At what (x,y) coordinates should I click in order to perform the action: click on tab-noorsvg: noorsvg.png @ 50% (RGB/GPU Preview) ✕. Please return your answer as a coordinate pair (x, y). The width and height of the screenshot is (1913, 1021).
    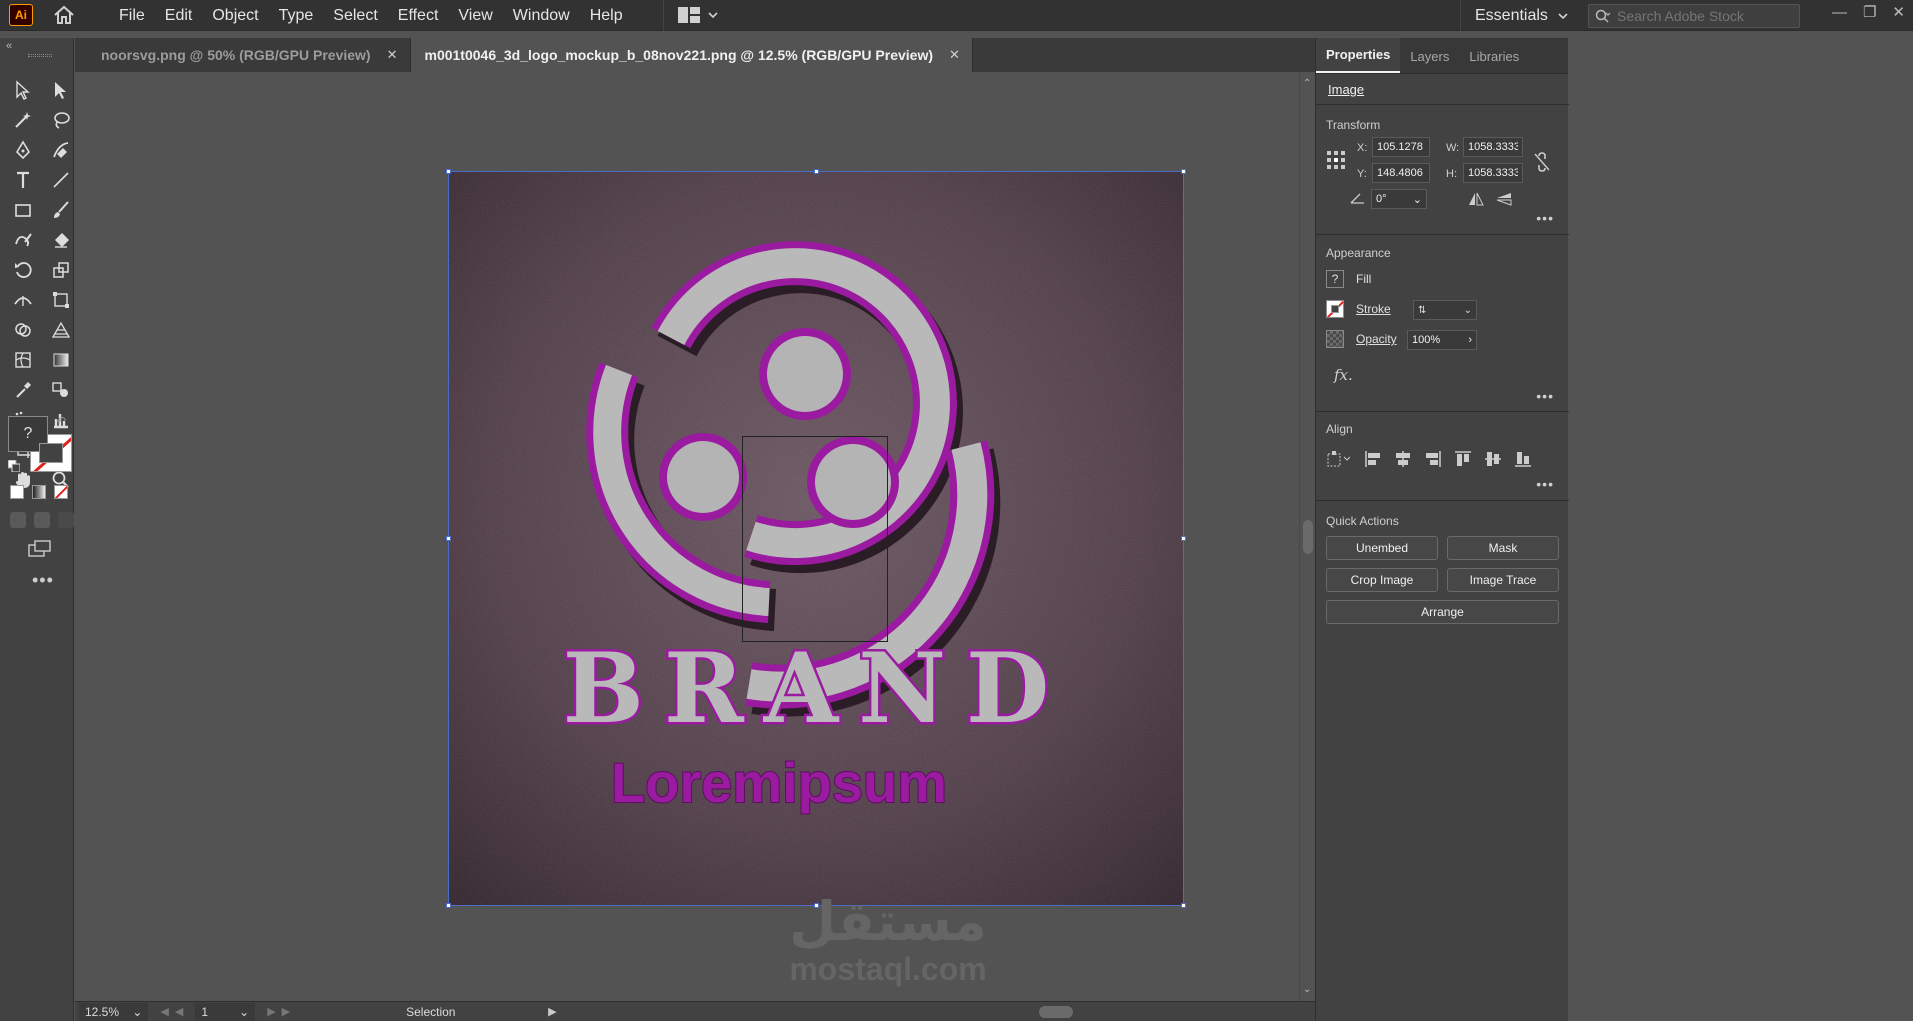
    Looking at the image, I should click on (243, 55).